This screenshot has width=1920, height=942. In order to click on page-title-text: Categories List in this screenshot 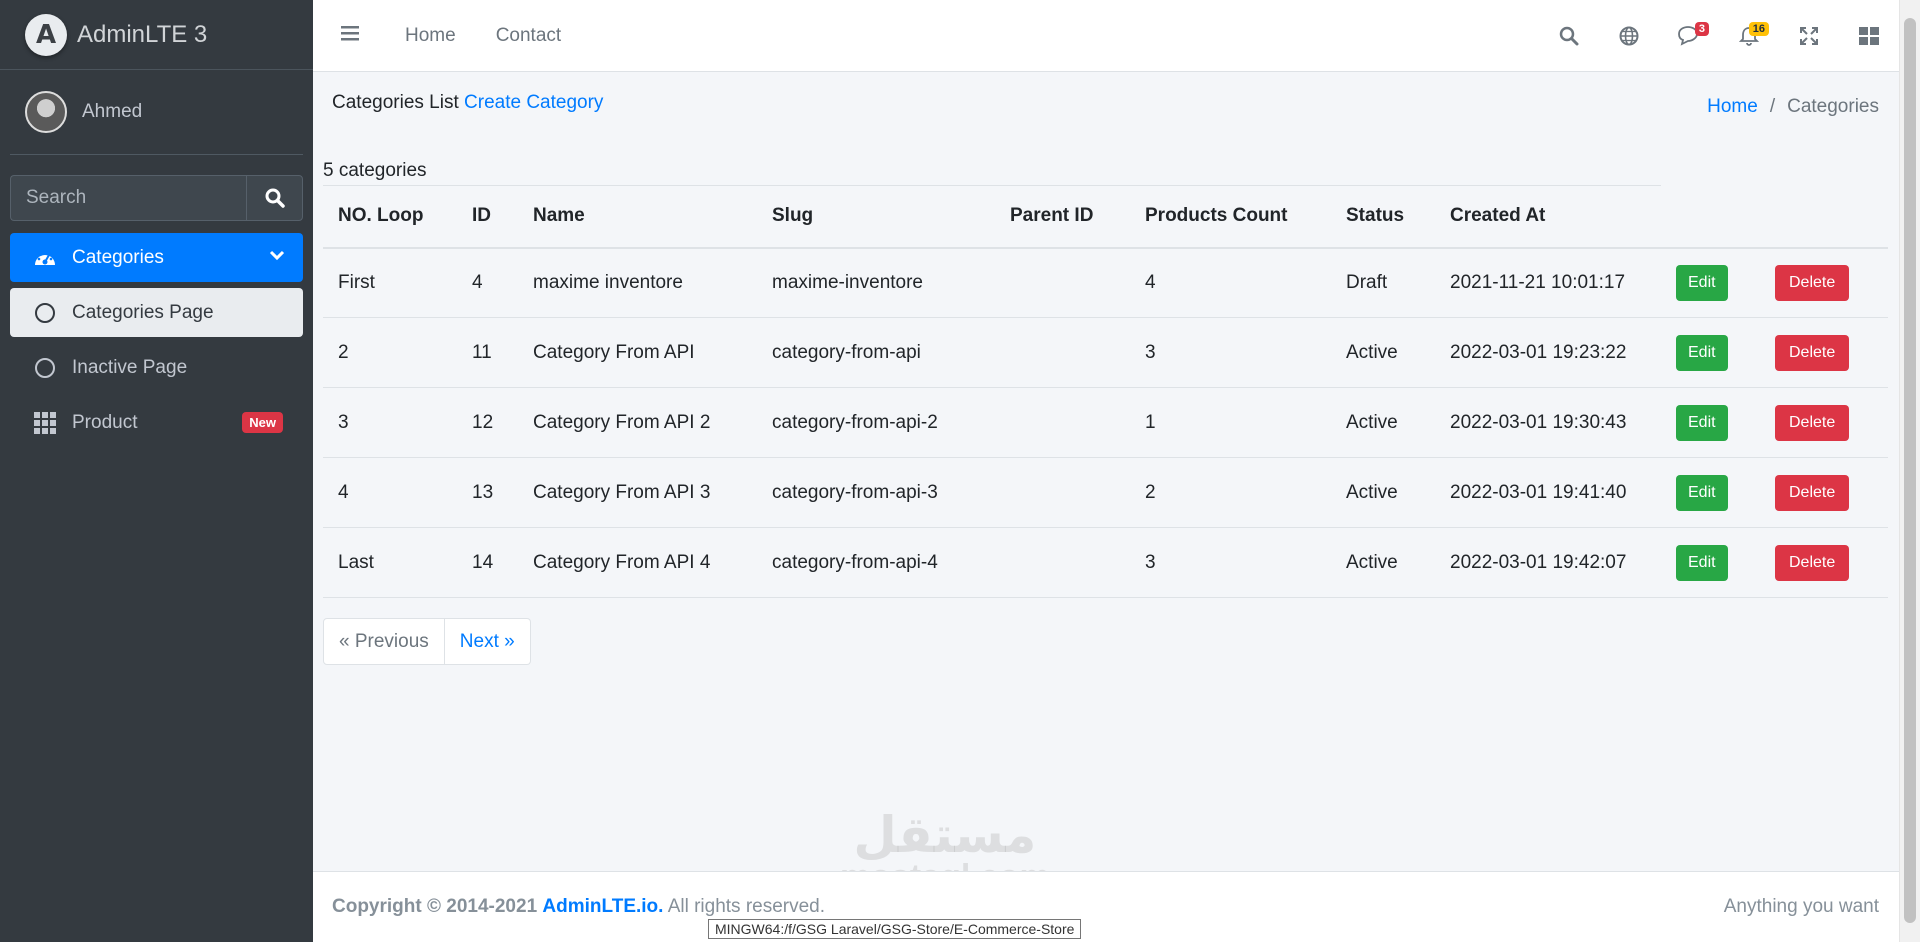, I will do `click(395, 102)`.